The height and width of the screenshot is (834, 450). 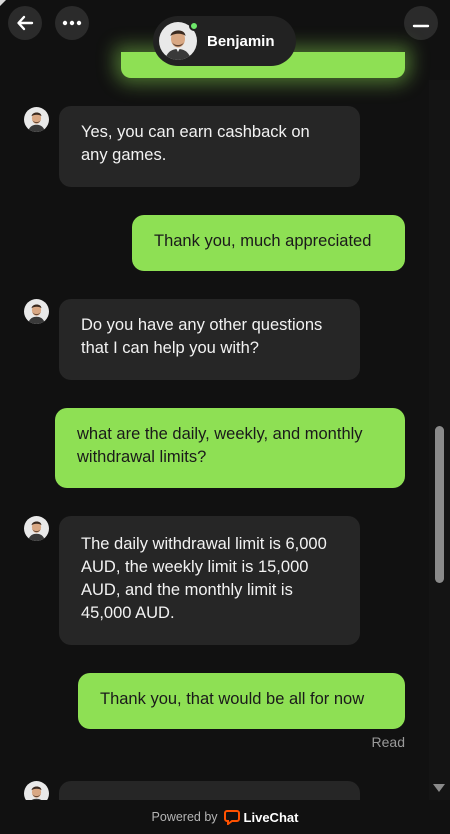 I want to click on back-button, so click(x=25, y=23).